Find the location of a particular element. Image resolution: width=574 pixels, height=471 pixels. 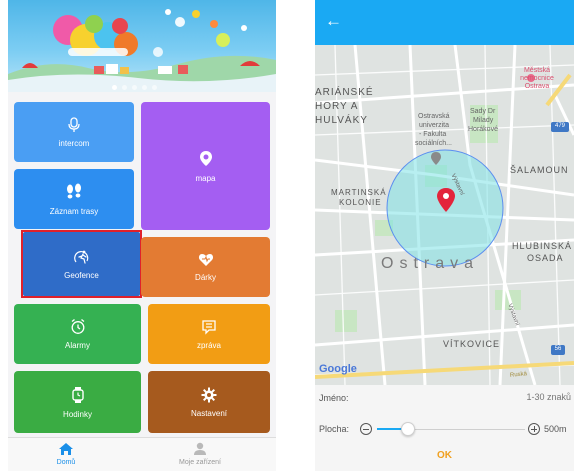

map-label-univ-3: - Fakulta is located at coordinates (433, 134).